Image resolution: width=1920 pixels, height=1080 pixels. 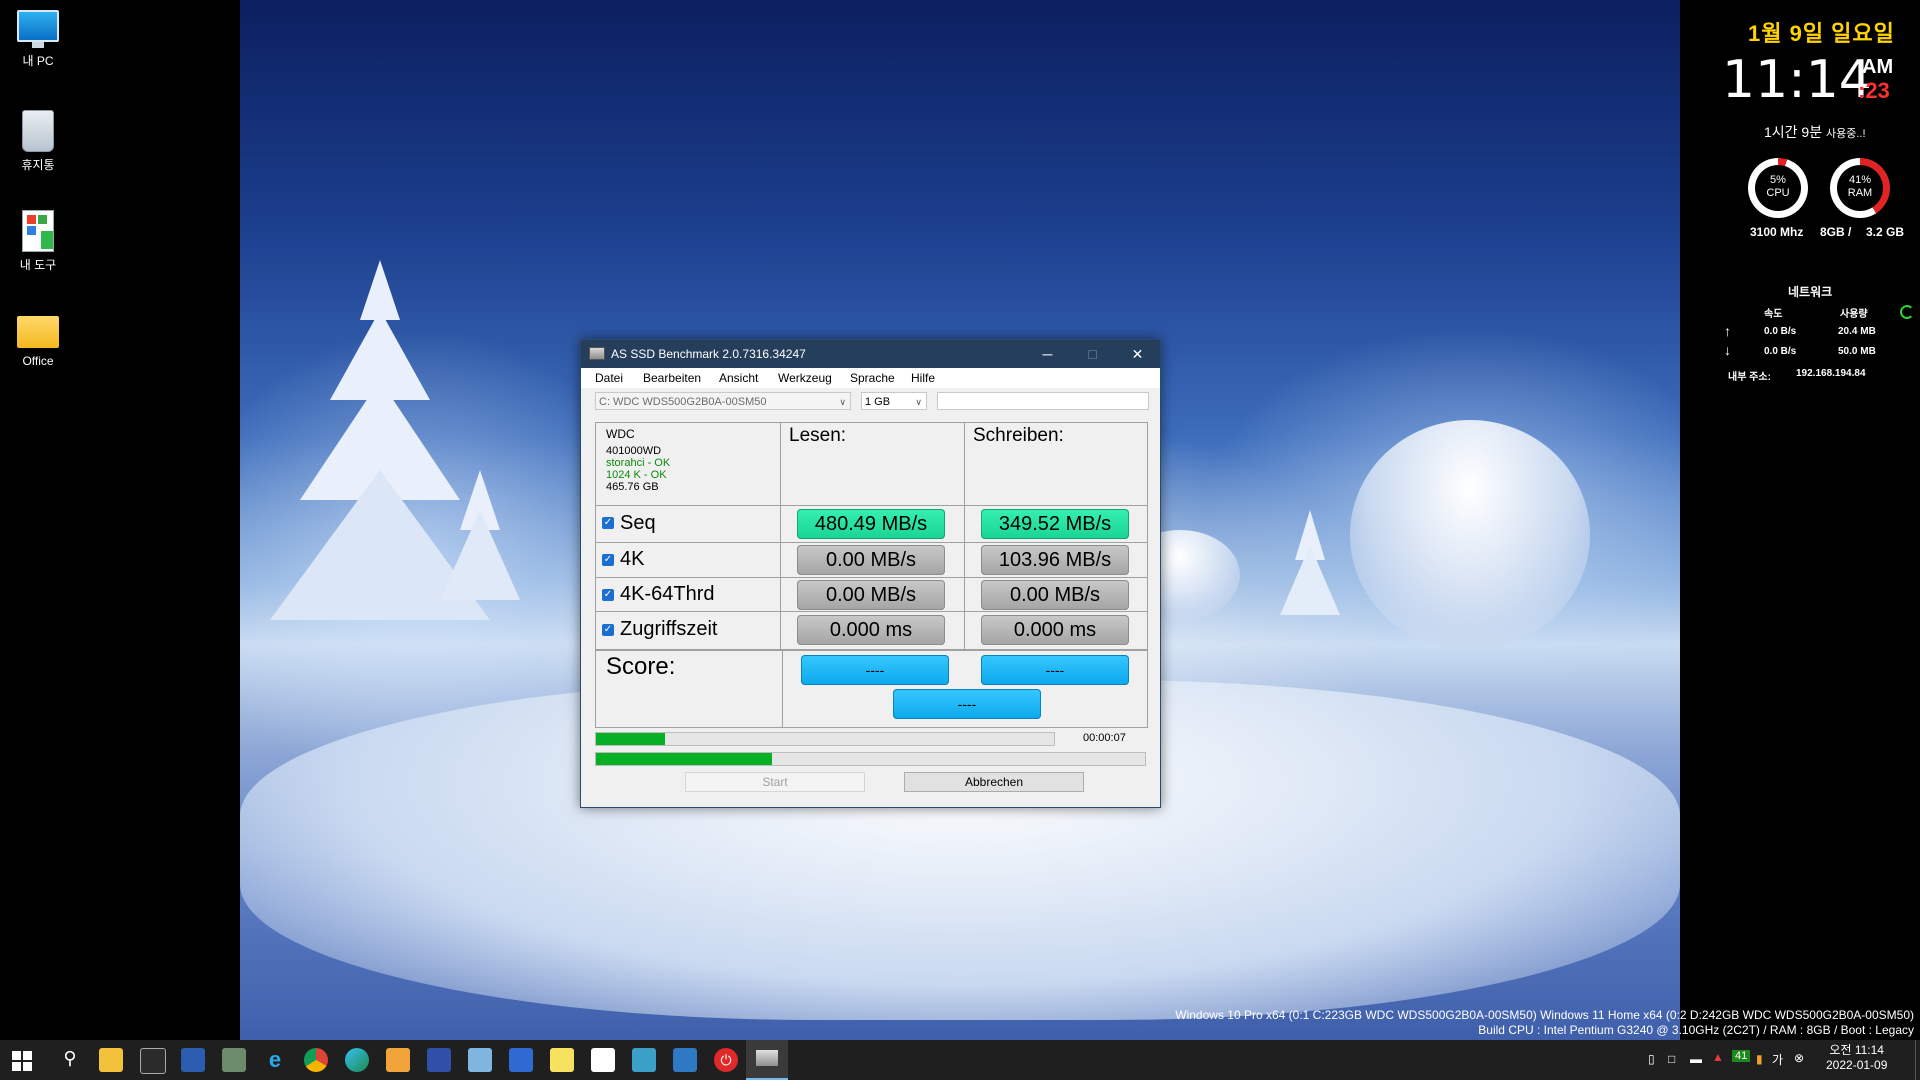 I want to click on start-button: Start, so click(x=775, y=782).